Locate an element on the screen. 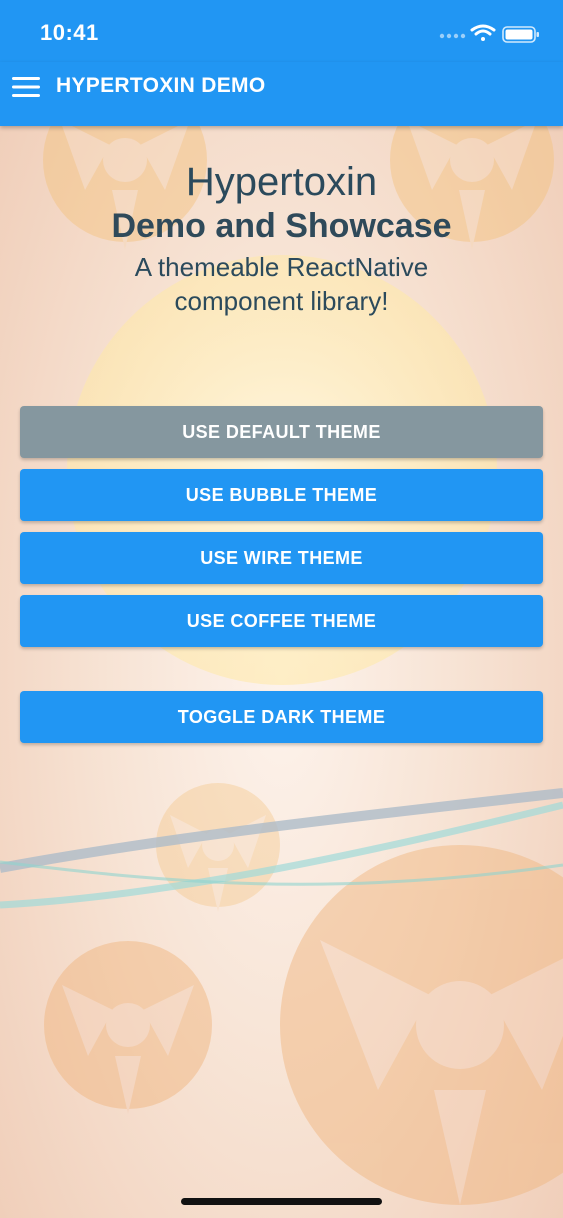  hero-tagline-line-2: component library! is located at coordinates (281, 301).